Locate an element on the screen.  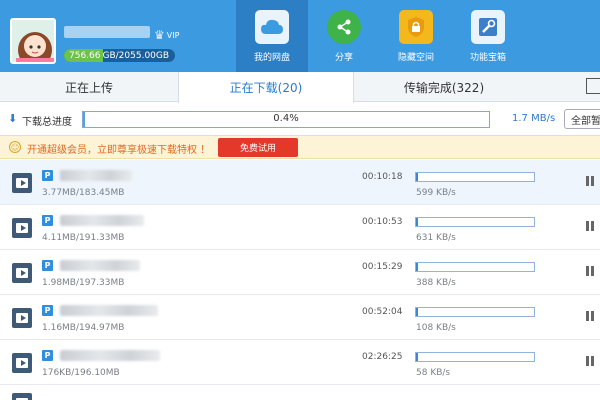
nav-toolbox: 功能宝箱 is located at coordinates (488, 36).